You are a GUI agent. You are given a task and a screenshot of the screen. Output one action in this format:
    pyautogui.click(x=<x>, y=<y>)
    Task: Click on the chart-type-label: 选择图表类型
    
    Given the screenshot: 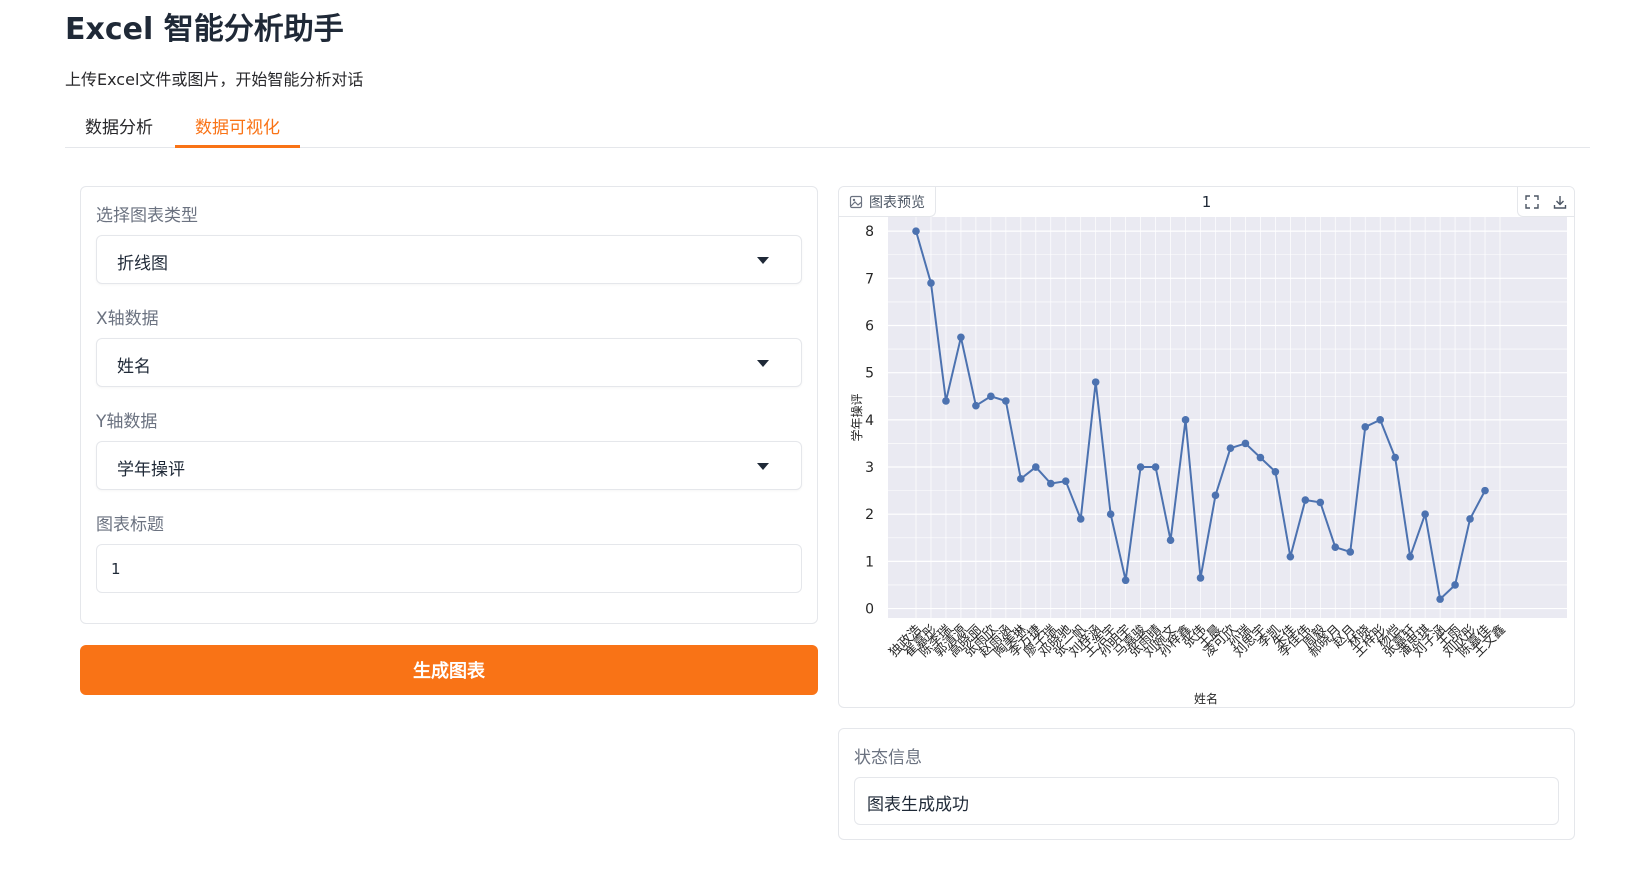 What is the action you would take?
    pyautogui.click(x=147, y=216)
    